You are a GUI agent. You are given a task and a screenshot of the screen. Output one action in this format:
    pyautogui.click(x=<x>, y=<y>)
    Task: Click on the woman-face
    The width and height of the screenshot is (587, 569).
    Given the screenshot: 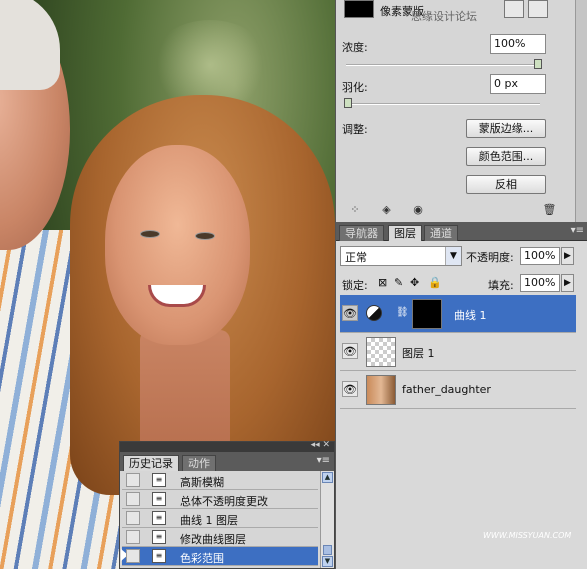 What is the action you would take?
    pyautogui.click(x=177, y=245)
    